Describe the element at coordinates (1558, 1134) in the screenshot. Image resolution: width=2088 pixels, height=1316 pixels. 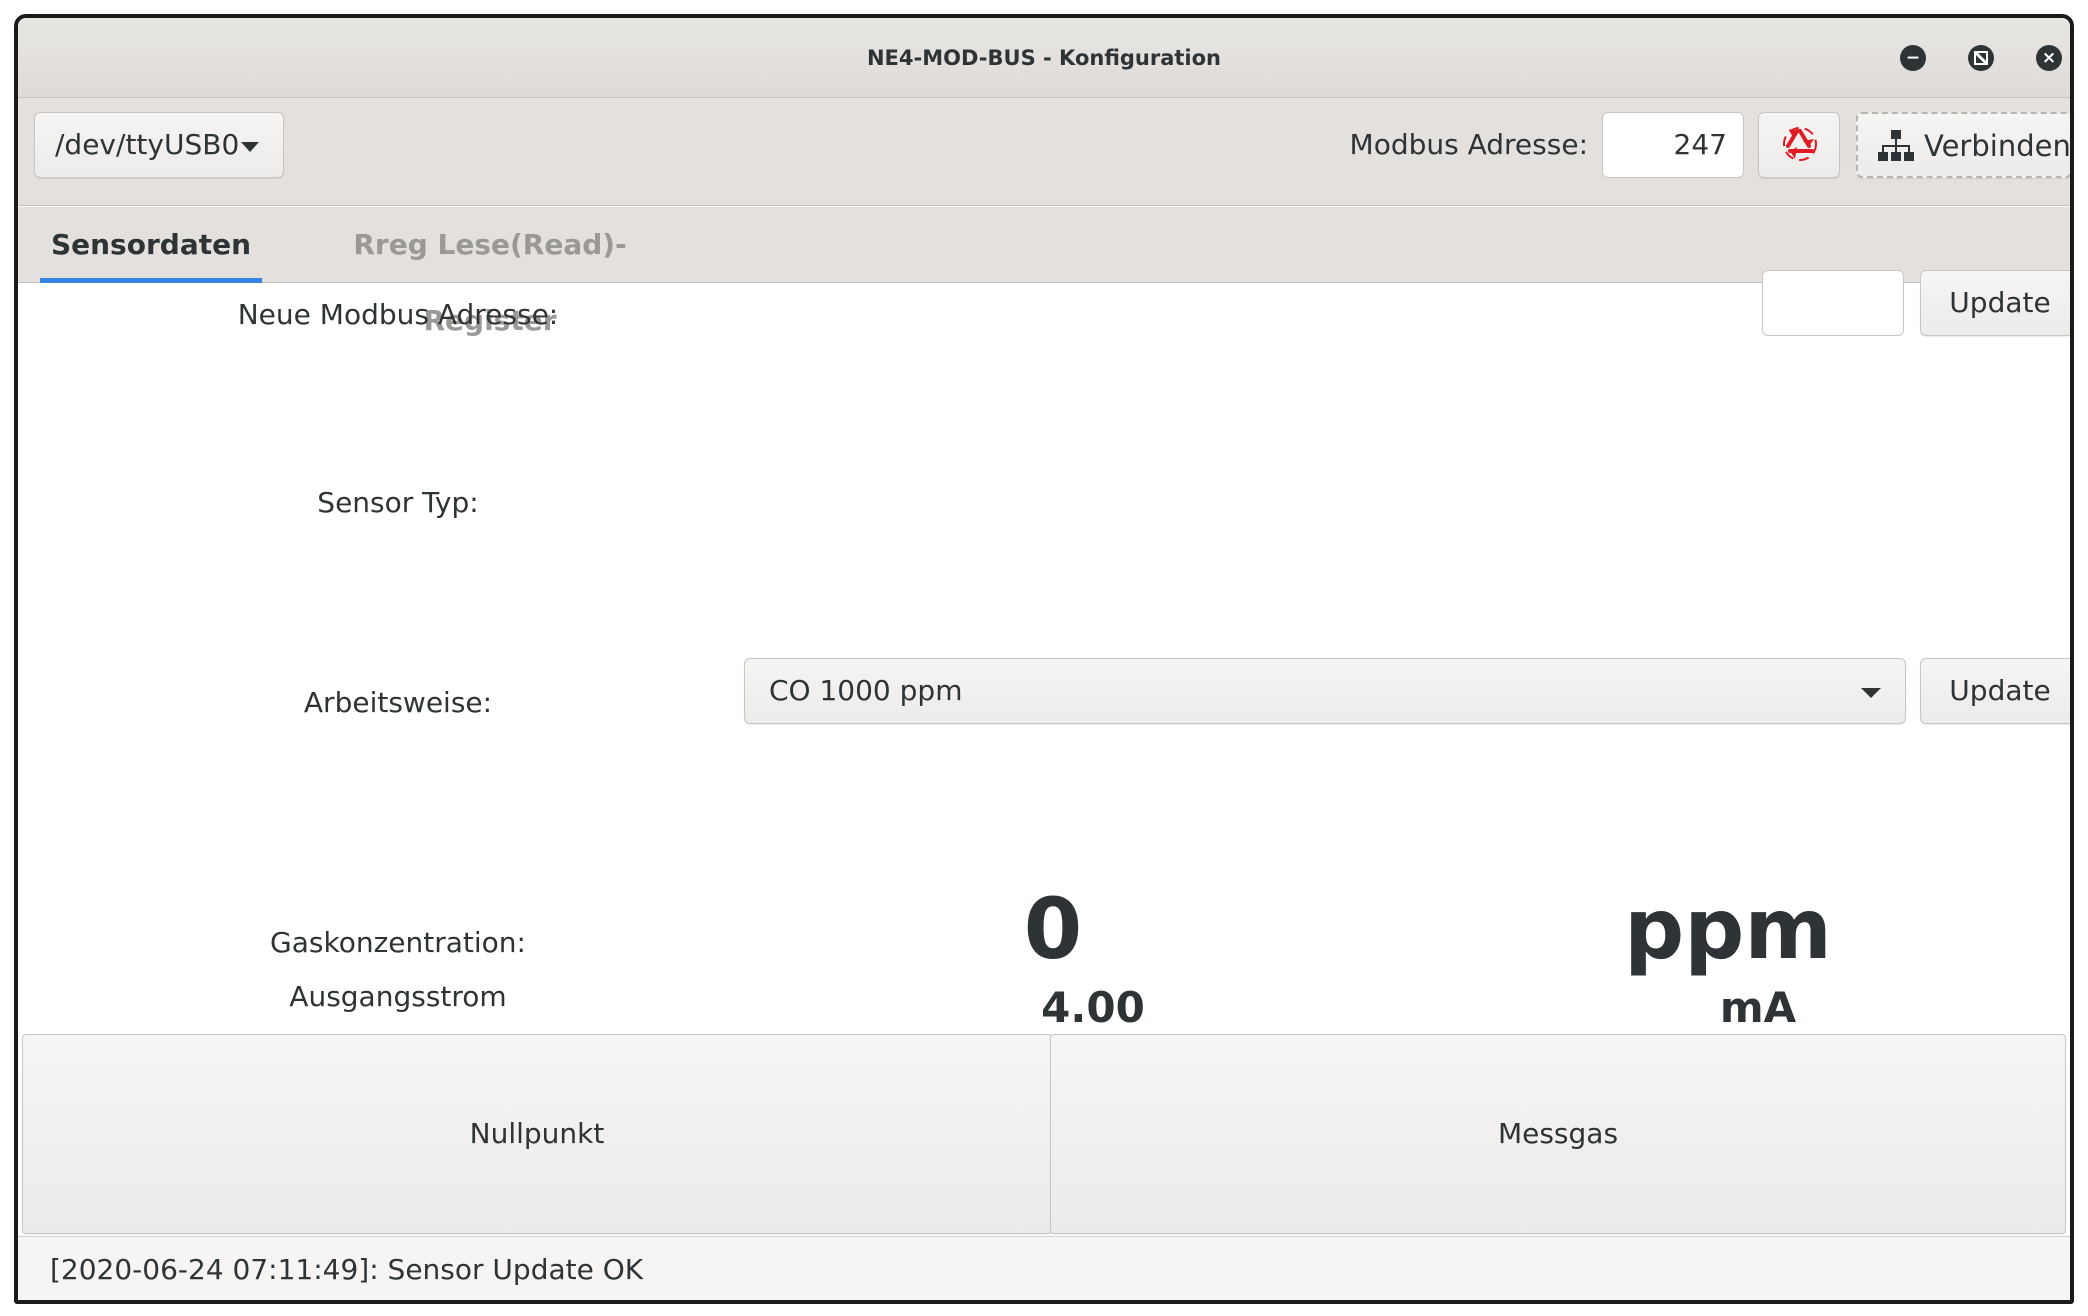
I see `span-gas-button: Messgas` at that location.